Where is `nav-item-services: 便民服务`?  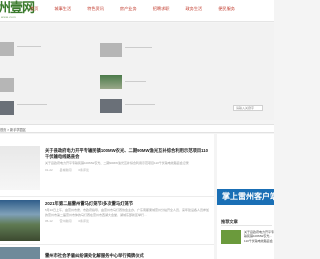 nav-item-services: 便民服务 is located at coordinates (226, 9).